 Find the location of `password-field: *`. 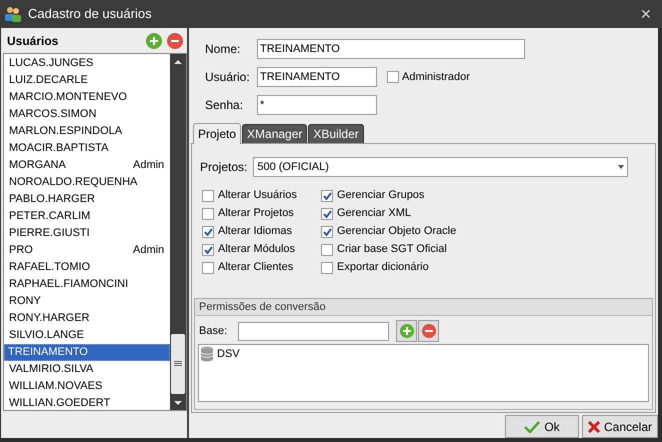

password-field: * is located at coordinates (317, 105).